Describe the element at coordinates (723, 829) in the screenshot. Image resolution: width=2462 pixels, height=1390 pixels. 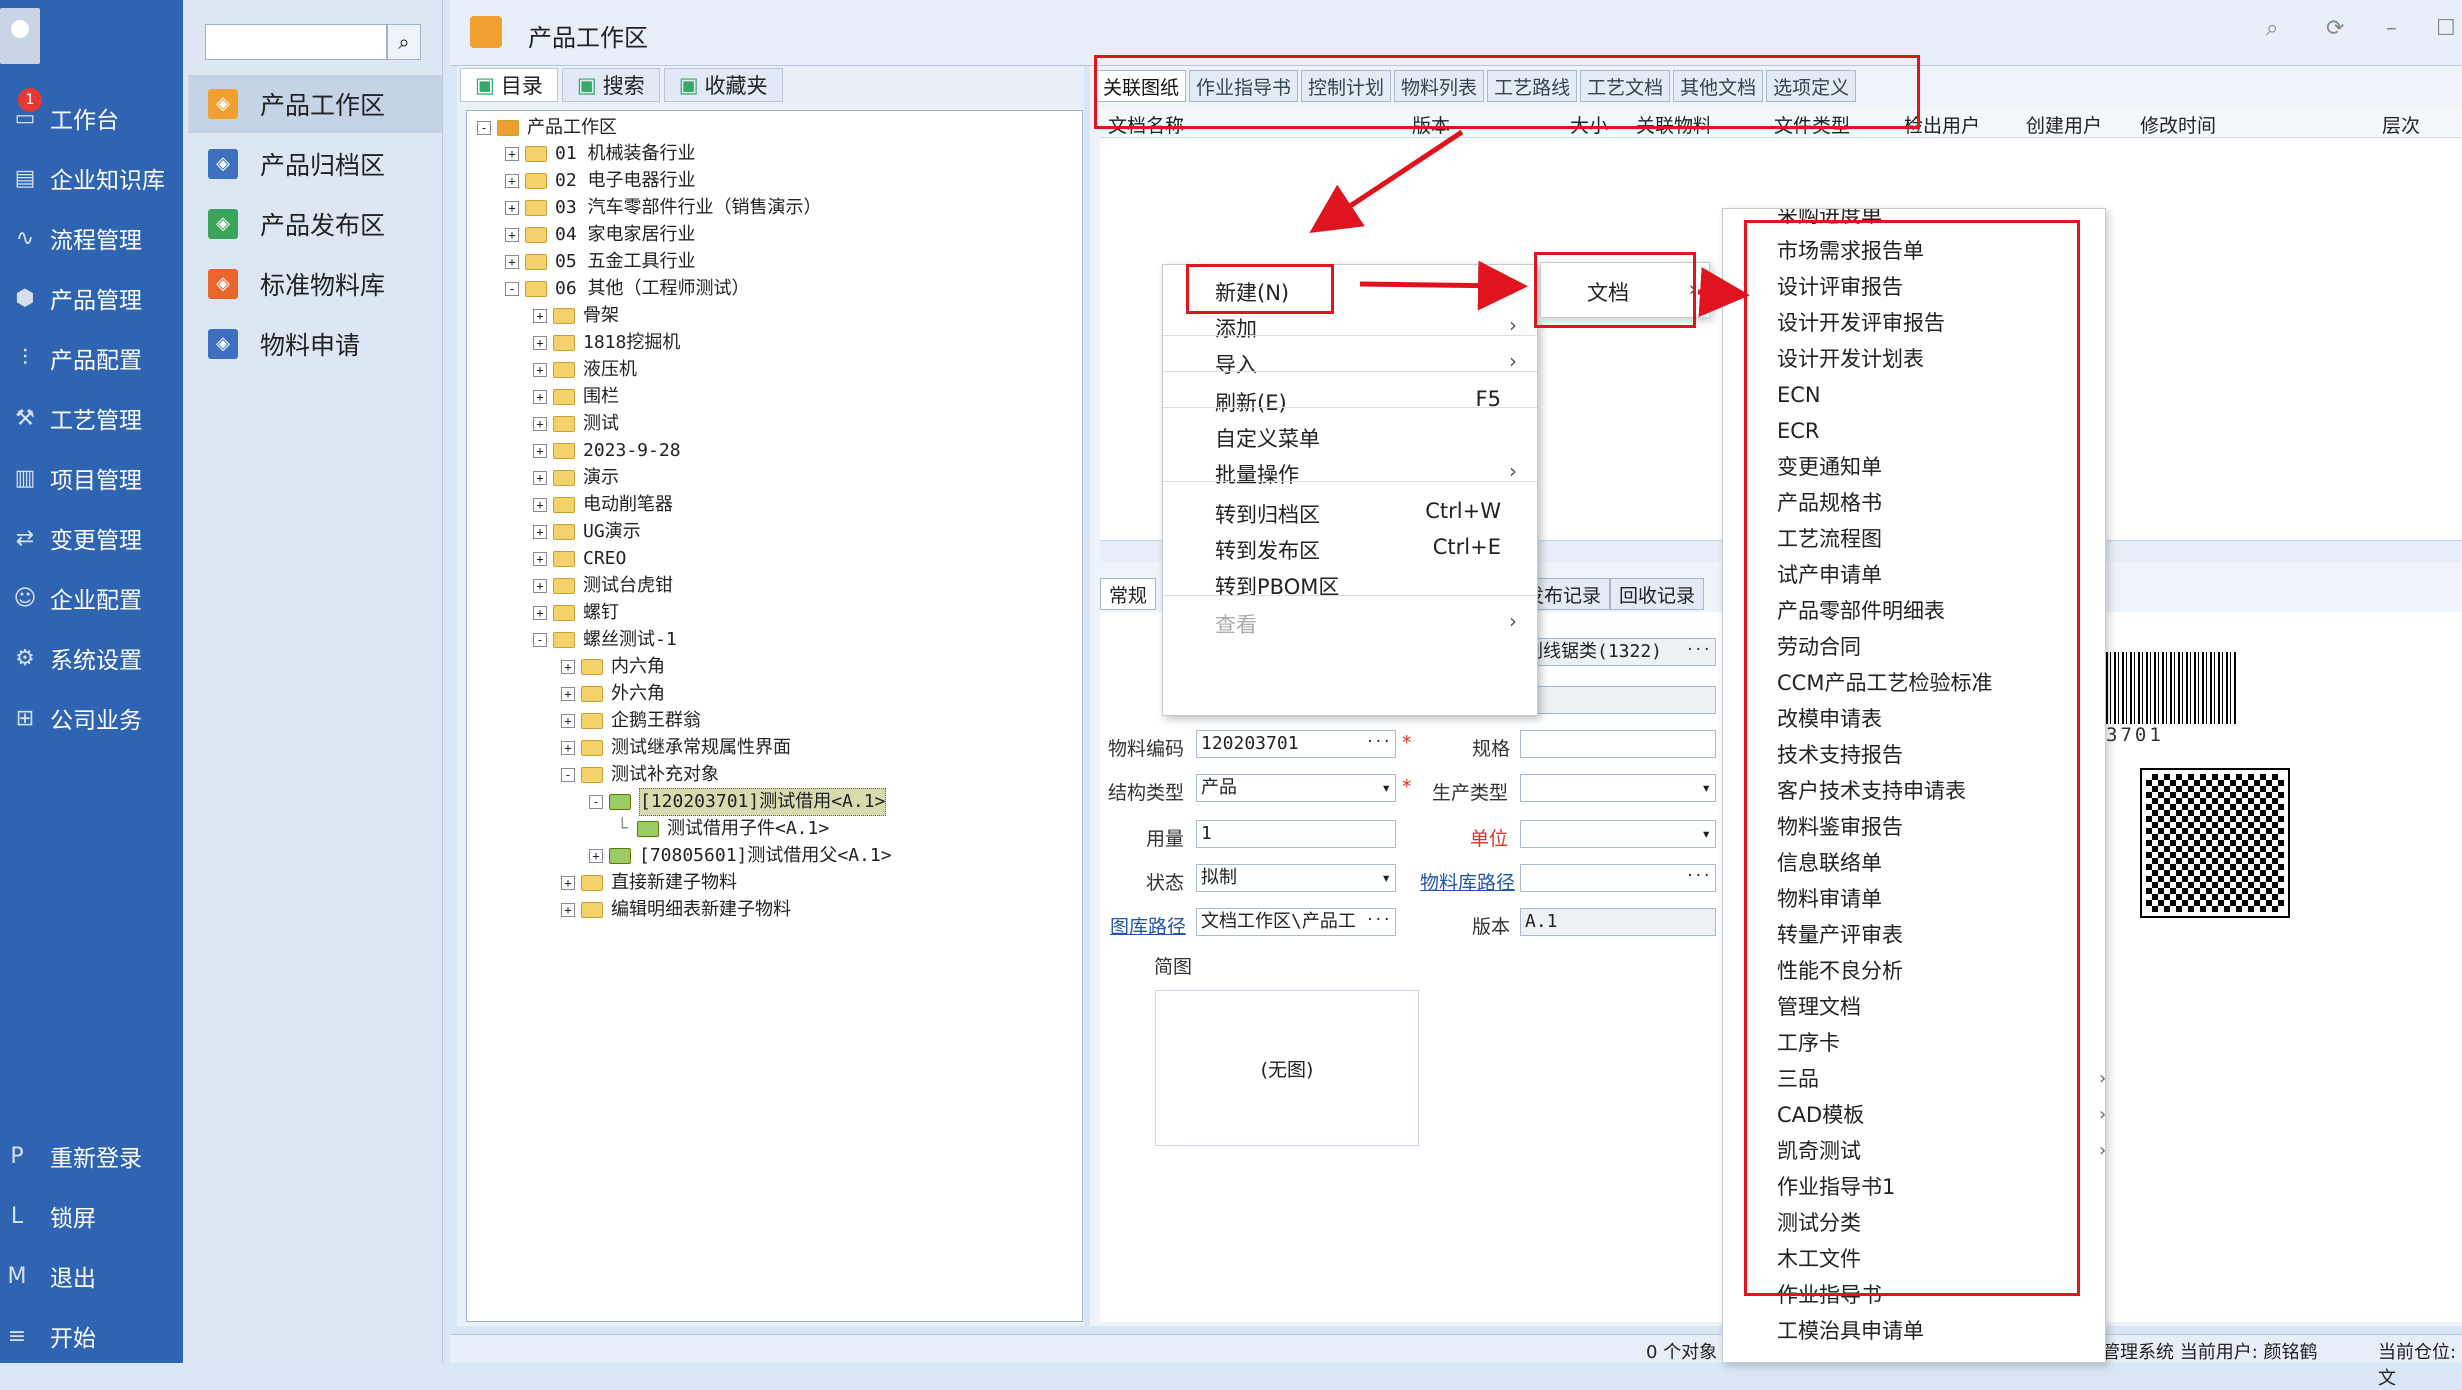
I see `tree-node: └ 测试借用子件<A.1>` at that location.